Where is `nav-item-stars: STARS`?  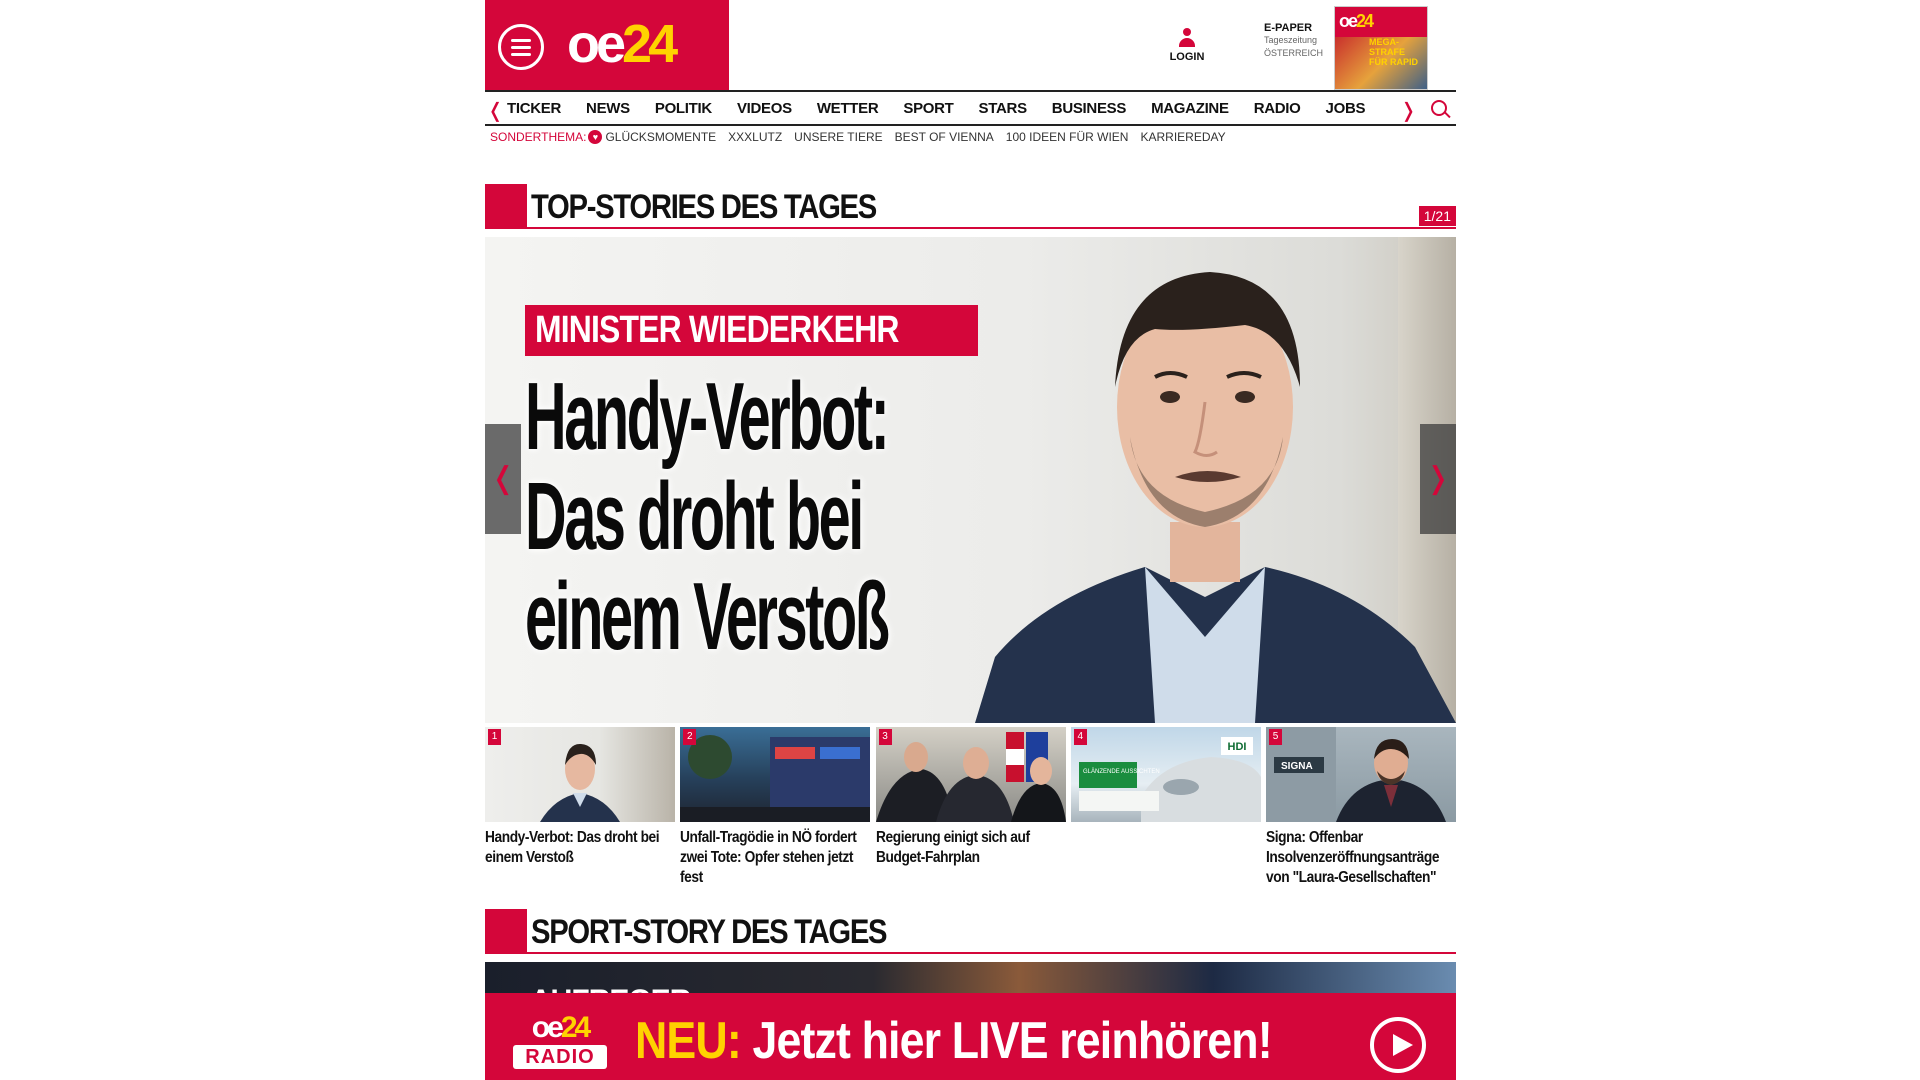 nav-item-stars: STARS is located at coordinates (1003, 108).